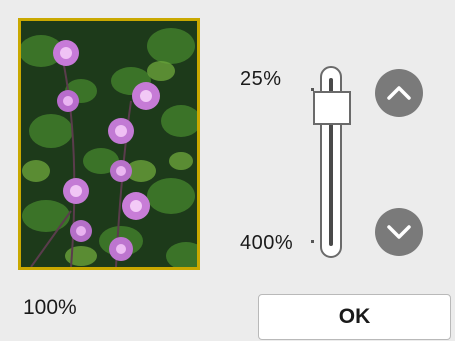 The image size is (455, 341). I want to click on chevron-down-icon, so click(399, 232).